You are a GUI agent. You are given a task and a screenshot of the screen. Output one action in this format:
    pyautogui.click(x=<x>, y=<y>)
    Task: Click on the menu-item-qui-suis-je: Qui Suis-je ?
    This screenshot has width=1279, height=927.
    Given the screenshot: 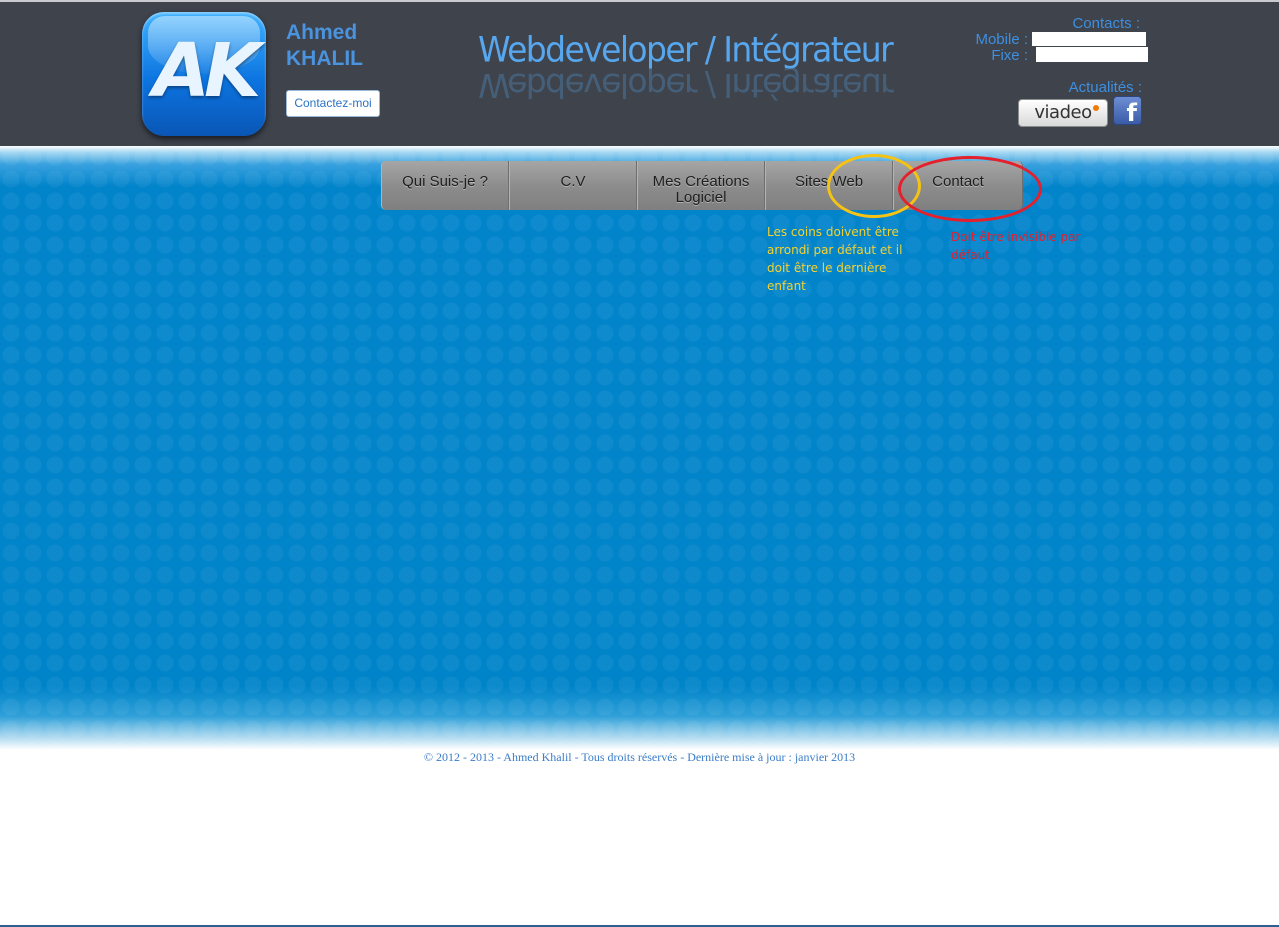 What is the action you would take?
    pyautogui.click(x=445, y=185)
    